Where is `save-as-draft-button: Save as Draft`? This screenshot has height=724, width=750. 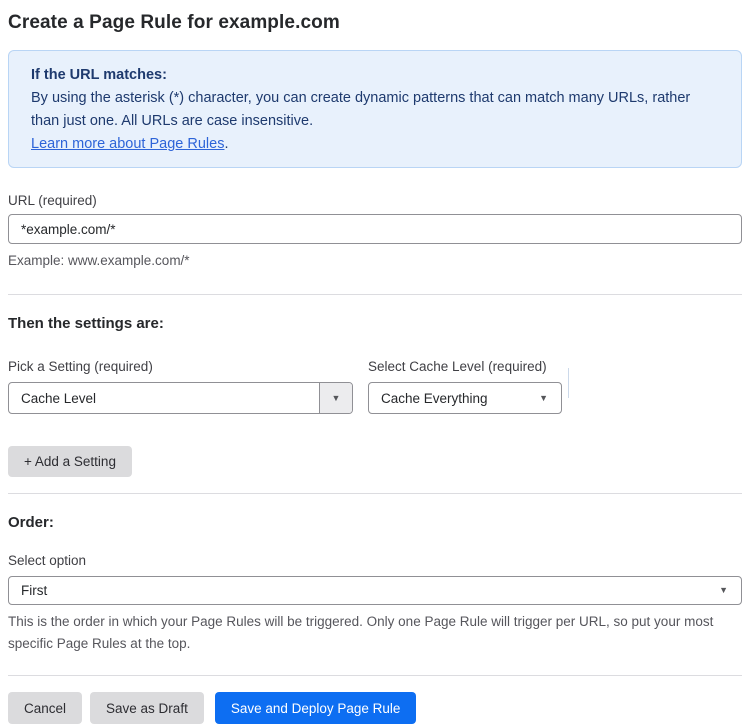 save-as-draft-button: Save as Draft is located at coordinates (147, 708).